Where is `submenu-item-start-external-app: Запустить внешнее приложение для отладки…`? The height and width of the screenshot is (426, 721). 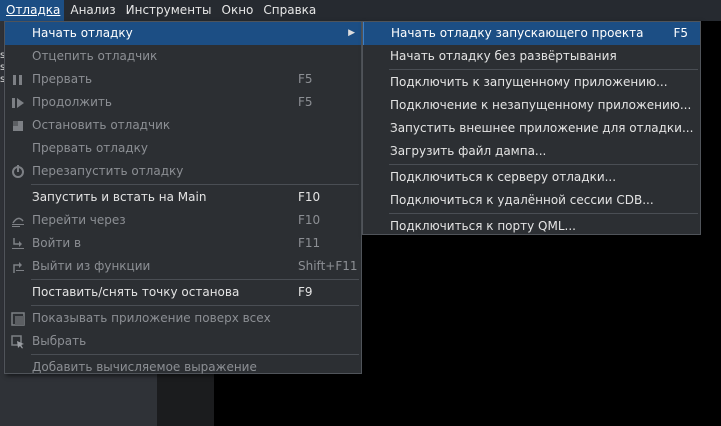 submenu-item-start-external-app: Запустить внешнее приложение для отладки… is located at coordinates (531, 128).